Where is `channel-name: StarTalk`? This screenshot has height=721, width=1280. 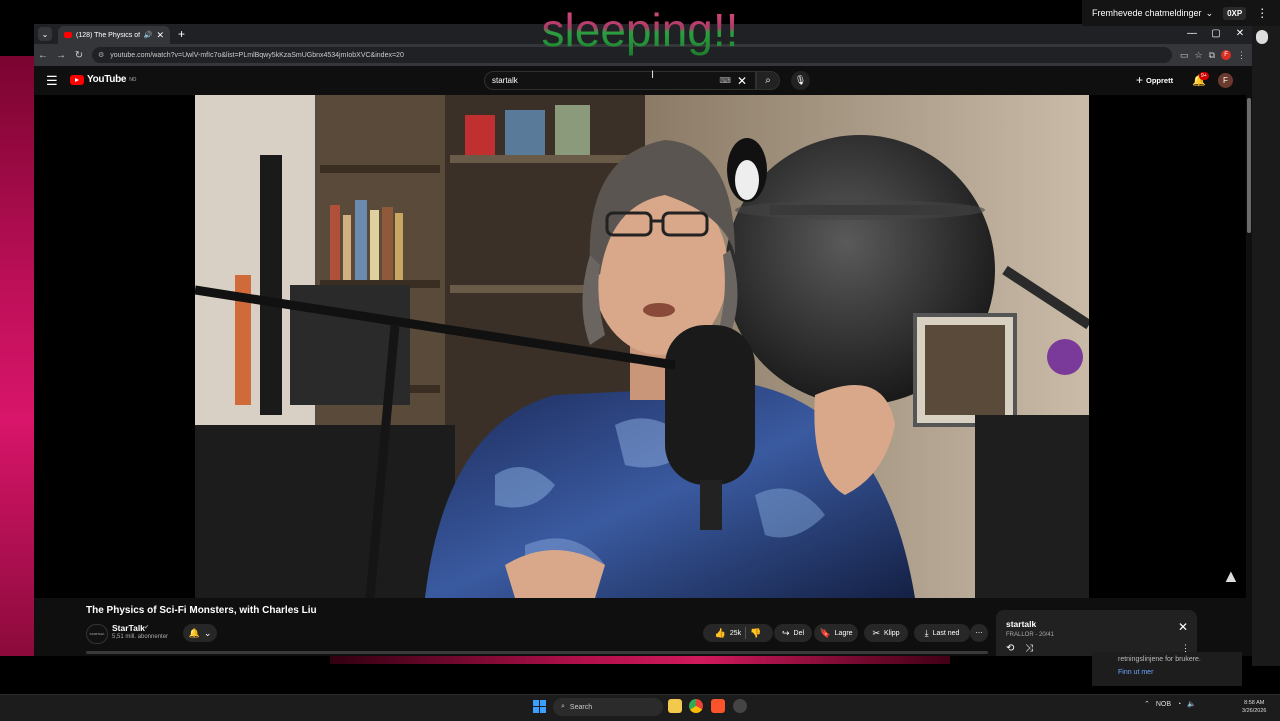
channel-name: StarTalk is located at coordinates (128, 628).